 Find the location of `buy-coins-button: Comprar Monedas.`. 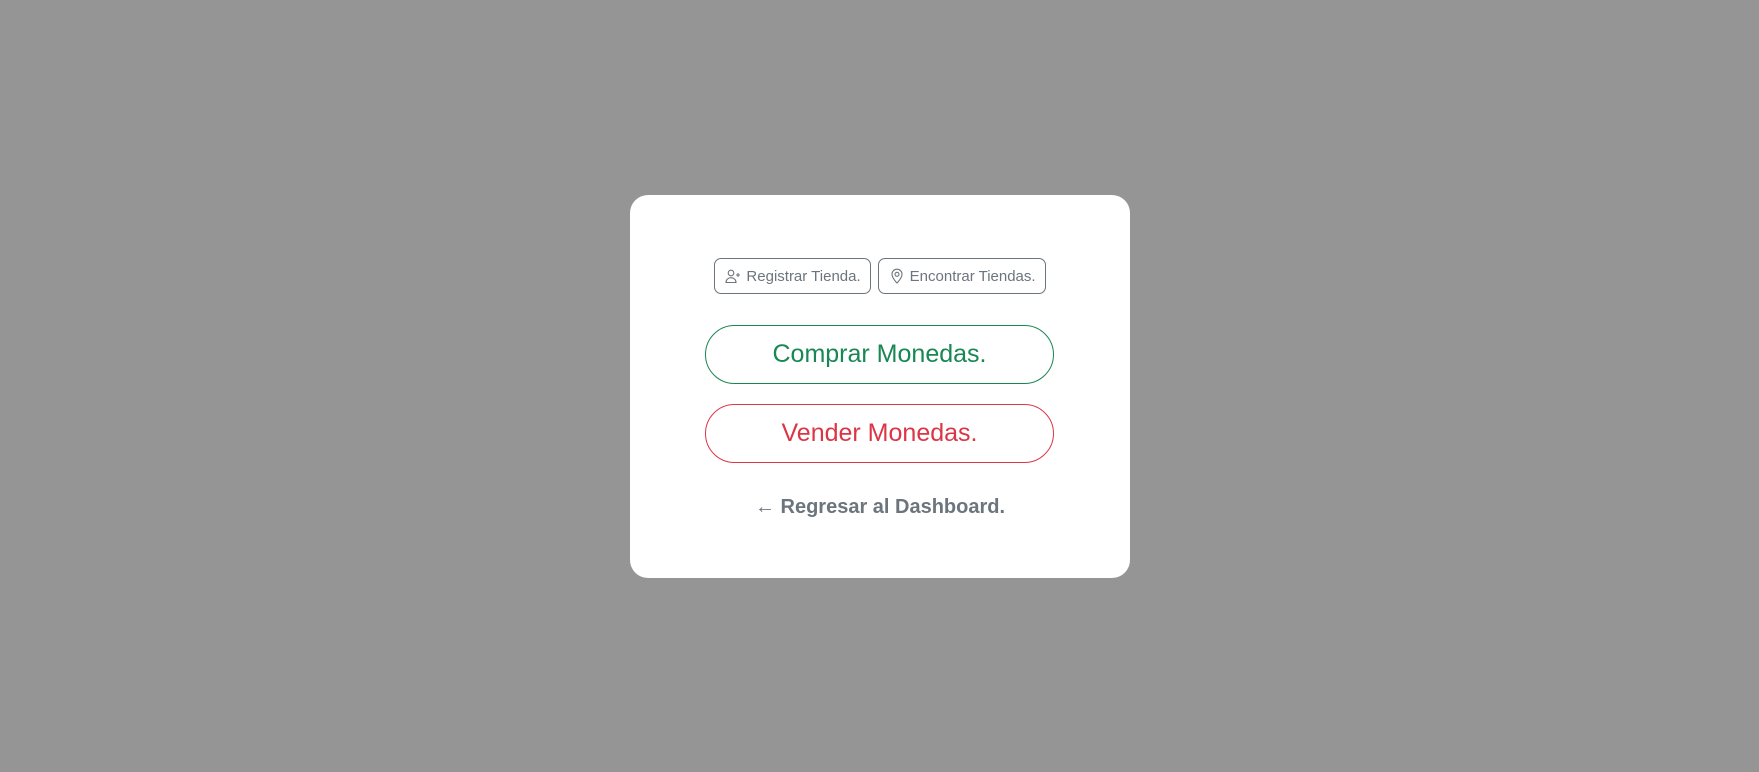

buy-coins-button: Comprar Monedas. is located at coordinates (879, 354).